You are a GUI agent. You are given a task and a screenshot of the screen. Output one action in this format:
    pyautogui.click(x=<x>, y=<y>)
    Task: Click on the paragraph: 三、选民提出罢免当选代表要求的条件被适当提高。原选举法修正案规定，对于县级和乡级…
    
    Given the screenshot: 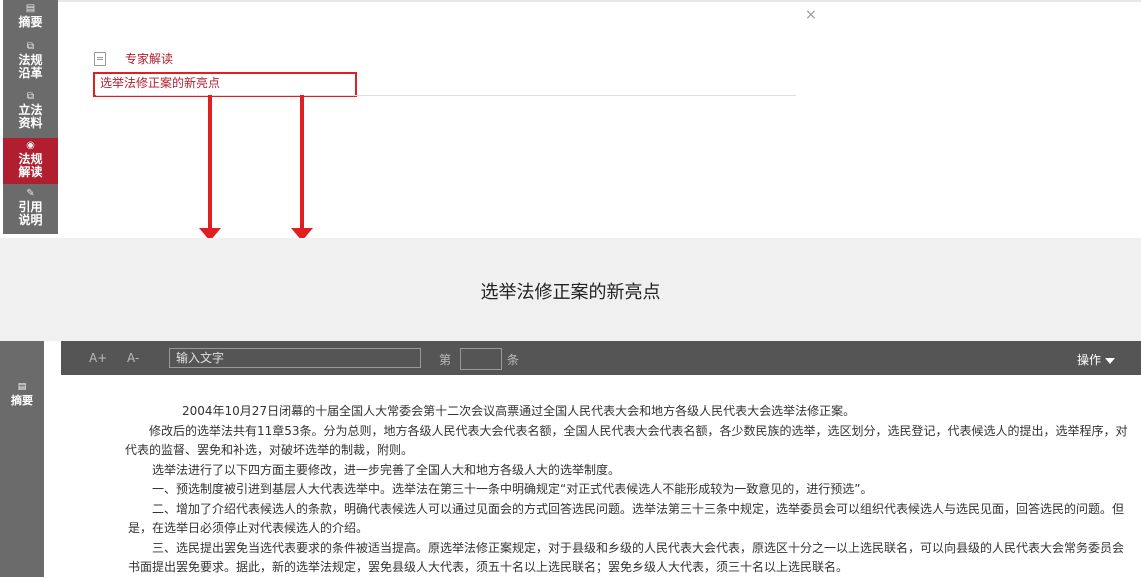 What is the action you would take?
    pyautogui.click(x=626, y=557)
    